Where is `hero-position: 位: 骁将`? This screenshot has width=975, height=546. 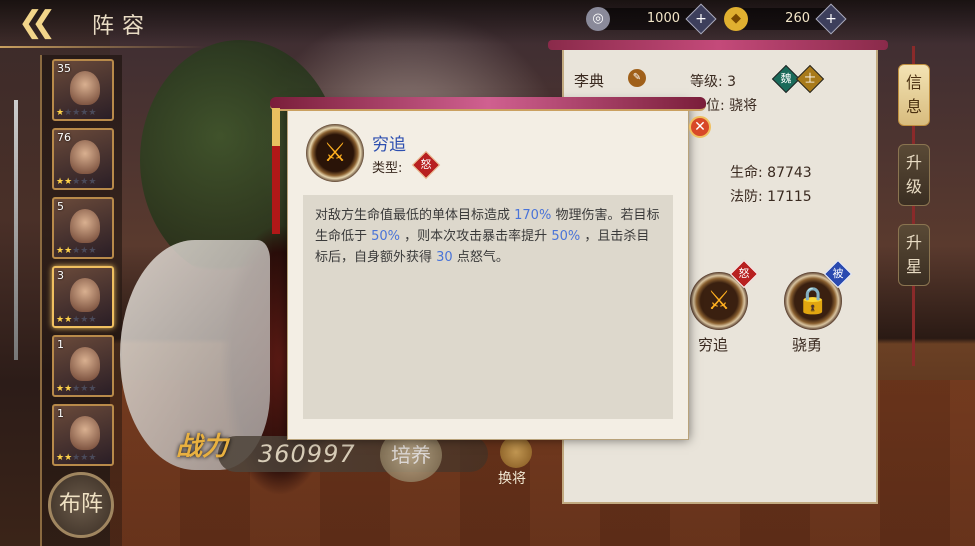
hero-position: 位: 骁将 is located at coordinates (732, 106).